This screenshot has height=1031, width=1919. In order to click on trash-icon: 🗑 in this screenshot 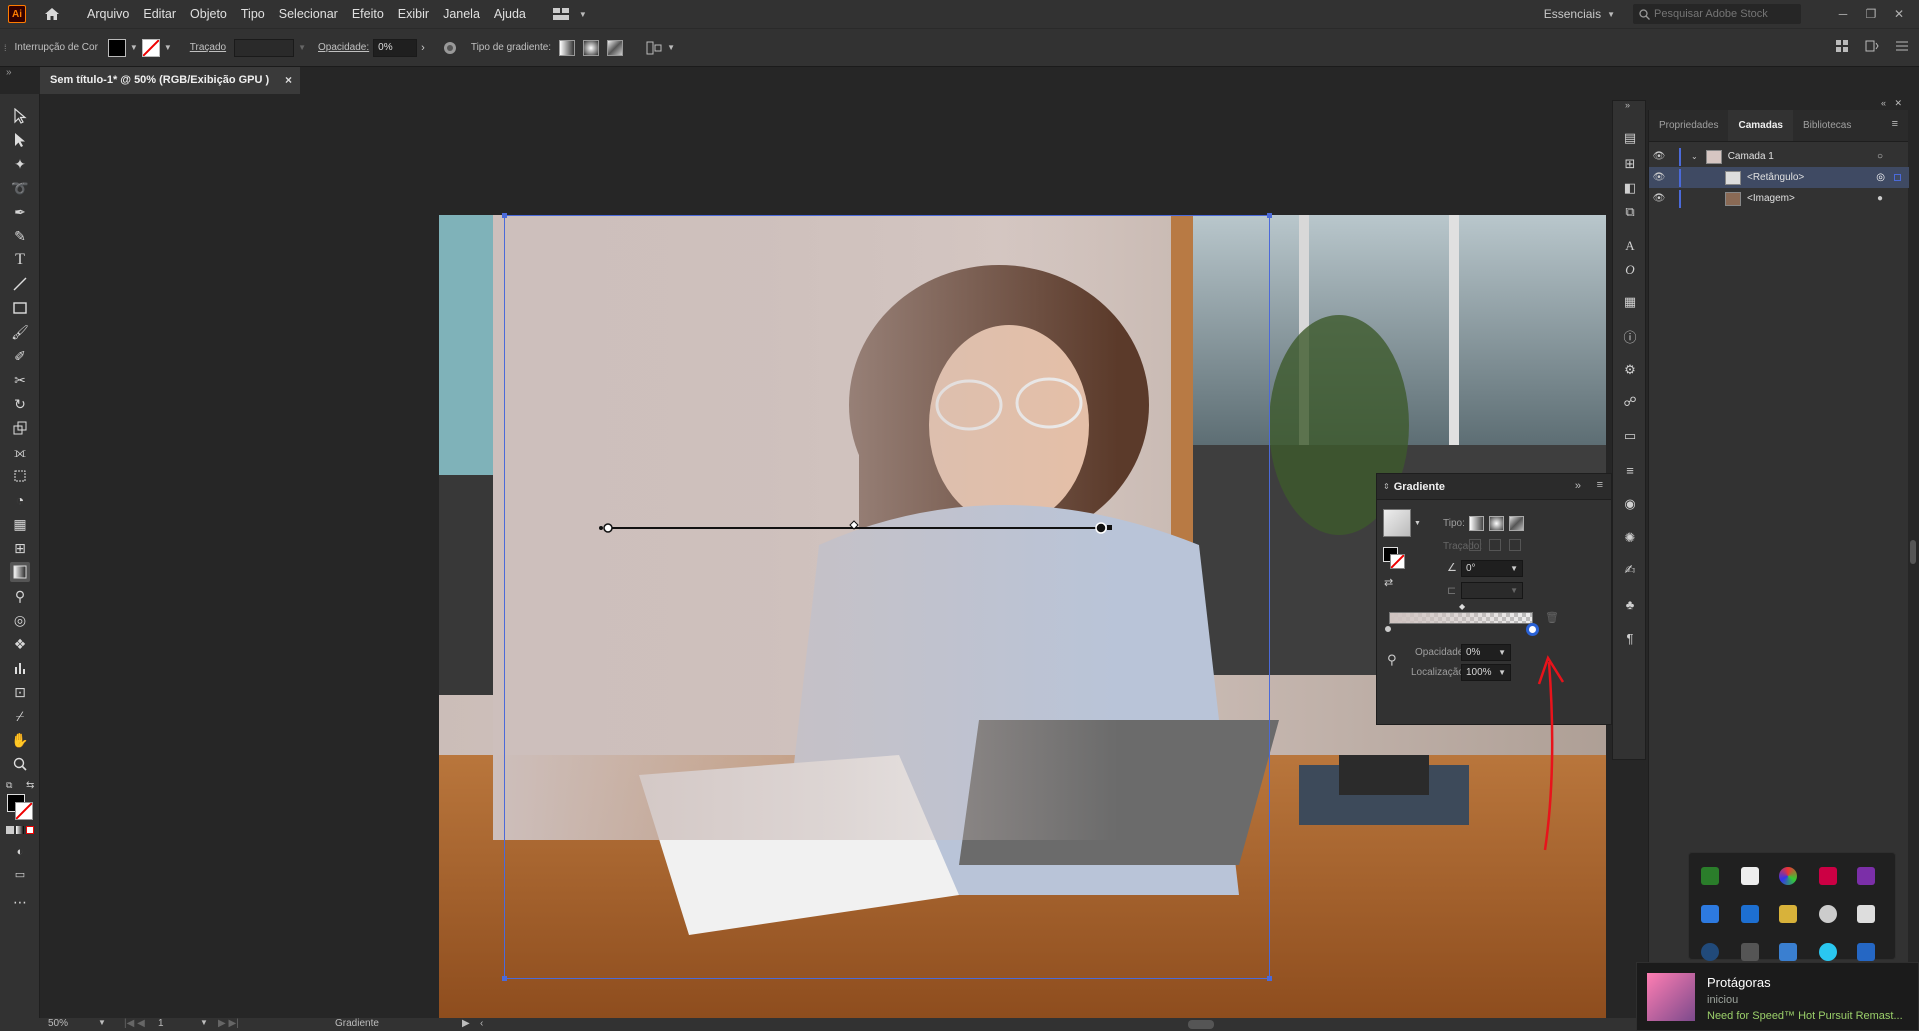, I will do `click(1552, 617)`.